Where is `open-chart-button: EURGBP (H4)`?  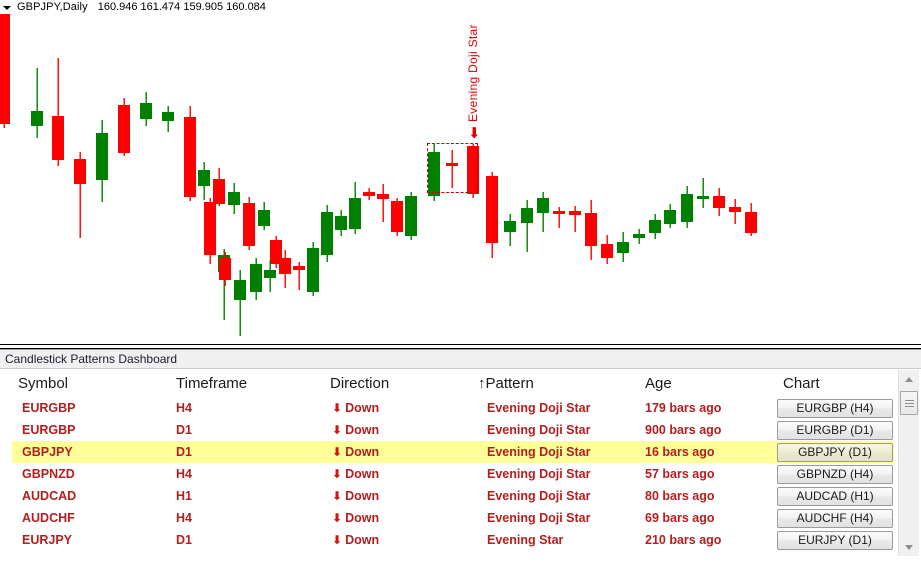 open-chart-button: EURGBP (H4) is located at coordinates (835, 408).